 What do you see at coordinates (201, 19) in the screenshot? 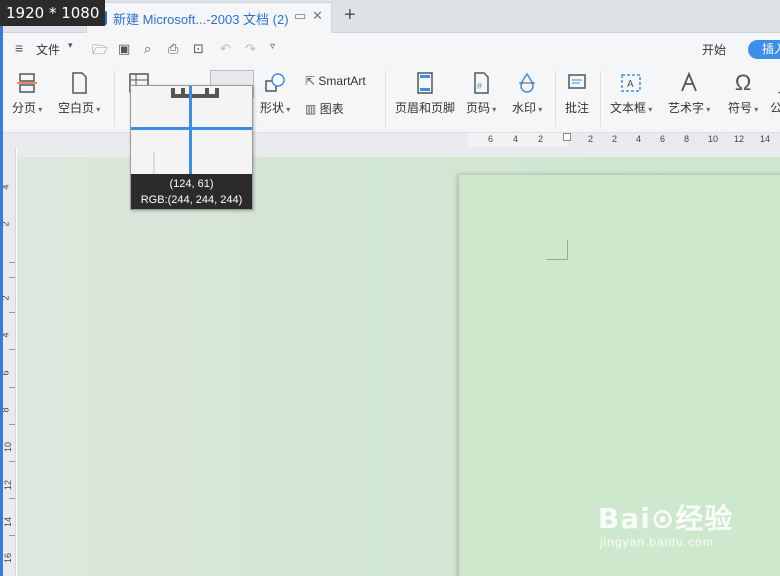
I see `document-tab-title: 新建 Microsoft...-2003 文档 (2)` at bounding box center [201, 19].